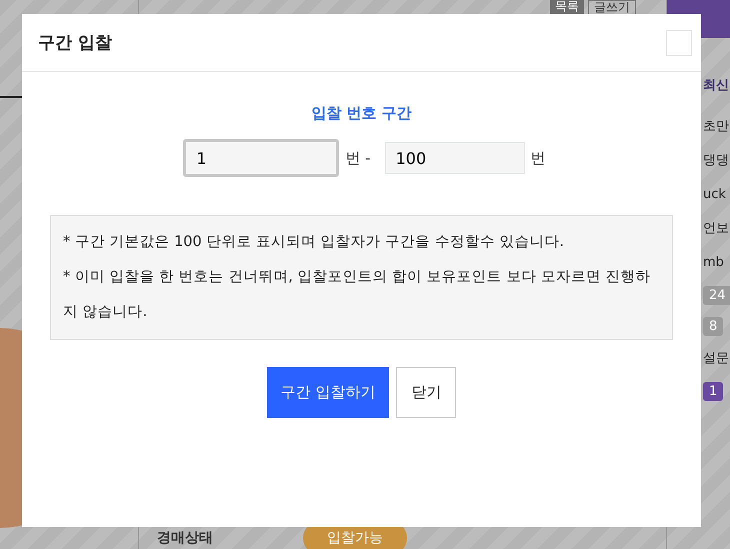  Describe the element at coordinates (716, 295) in the screenshot. I see `count-badge: 24` at that location.